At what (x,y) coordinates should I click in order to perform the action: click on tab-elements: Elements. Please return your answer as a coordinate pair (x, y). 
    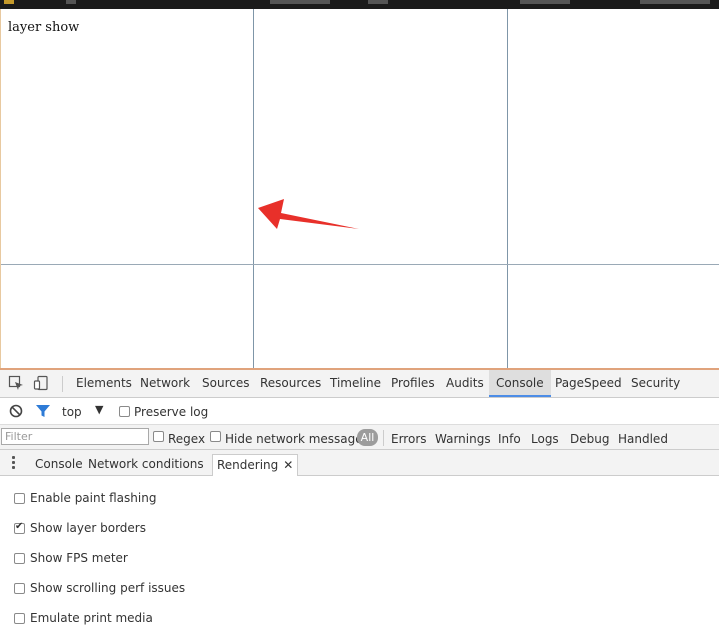
    Looking at the image, I should click on (104, 383).